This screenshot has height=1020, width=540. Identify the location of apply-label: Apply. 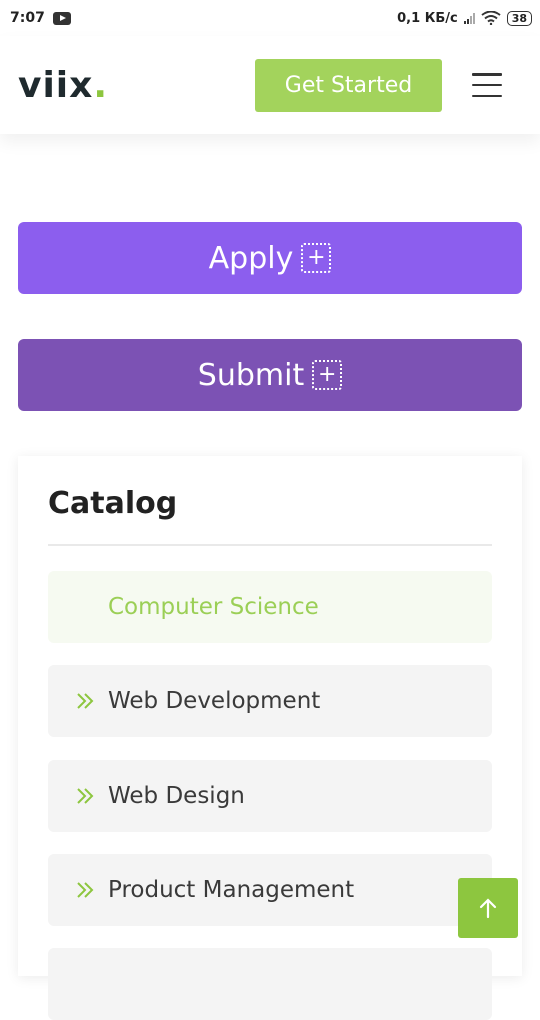
(251, 258).